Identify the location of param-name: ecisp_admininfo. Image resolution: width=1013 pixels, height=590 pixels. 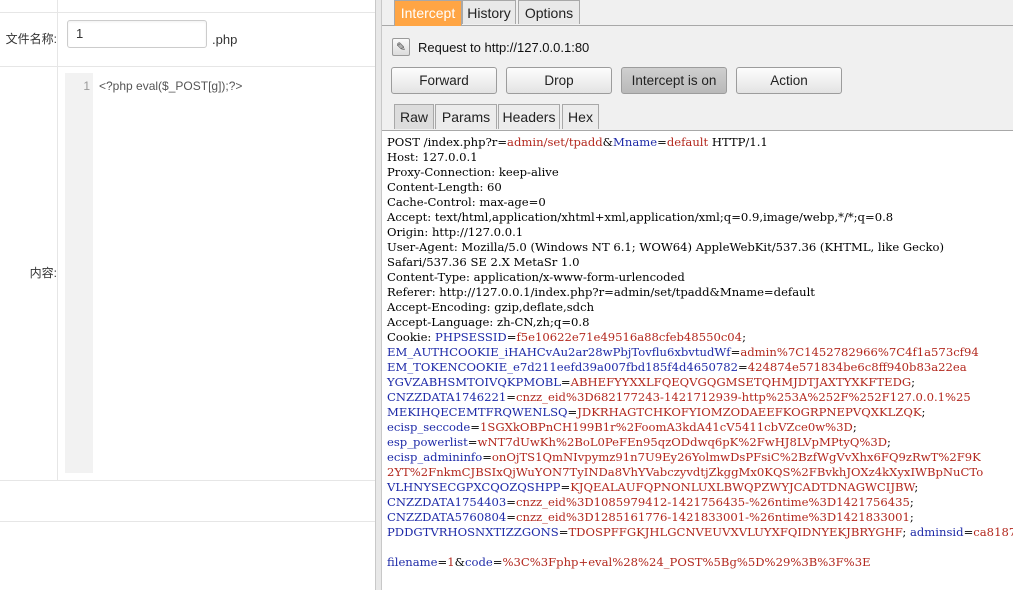
(435, 457).